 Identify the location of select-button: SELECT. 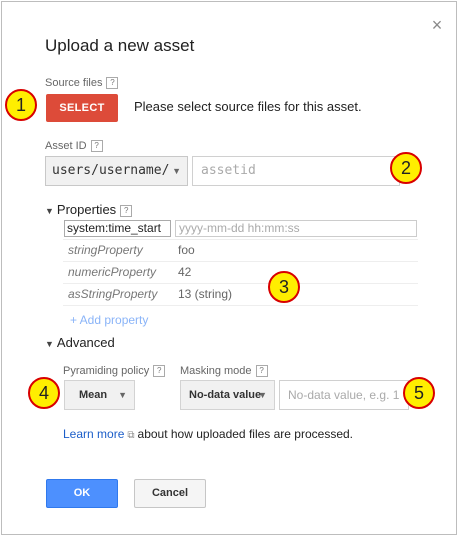
(82, 108).